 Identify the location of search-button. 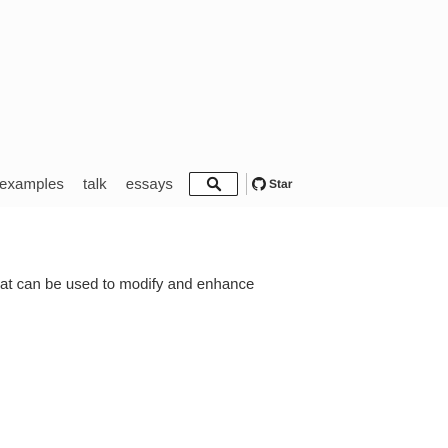
(214, 184).